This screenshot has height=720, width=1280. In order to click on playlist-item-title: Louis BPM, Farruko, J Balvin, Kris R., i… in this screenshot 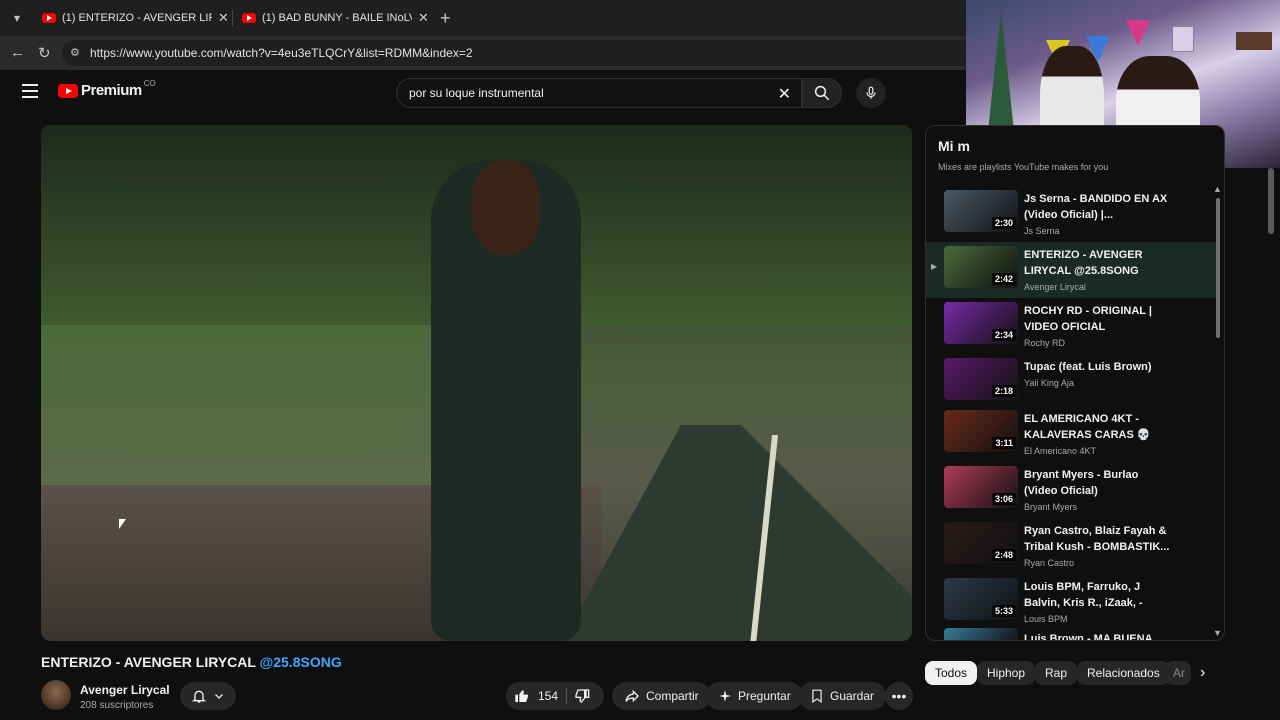, I will do `click(1099, 595)`.